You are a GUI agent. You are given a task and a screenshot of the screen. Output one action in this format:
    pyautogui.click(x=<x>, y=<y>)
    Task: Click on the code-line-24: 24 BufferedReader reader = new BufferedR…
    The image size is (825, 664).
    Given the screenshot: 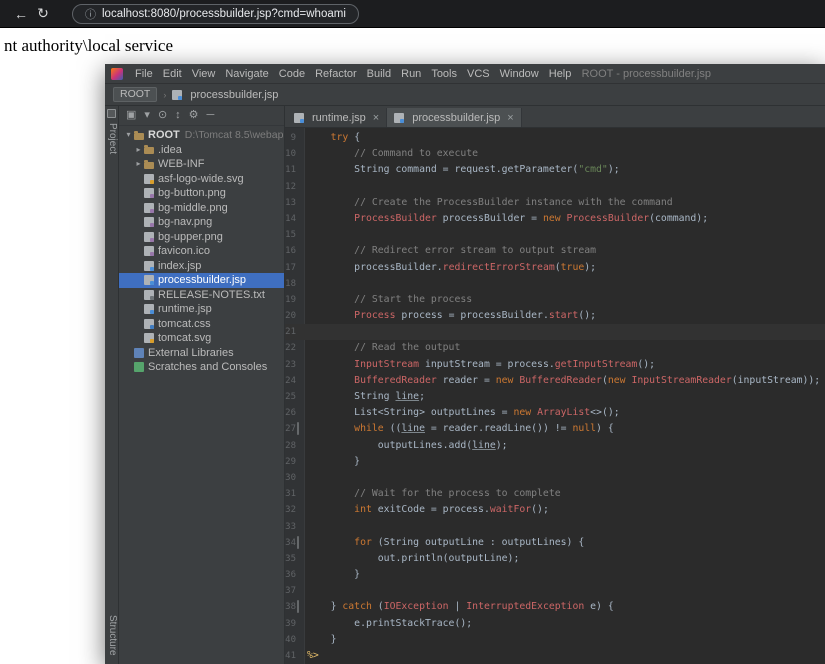 What is the action you would take?
    pyautogui.click(x=555, y=381)
    